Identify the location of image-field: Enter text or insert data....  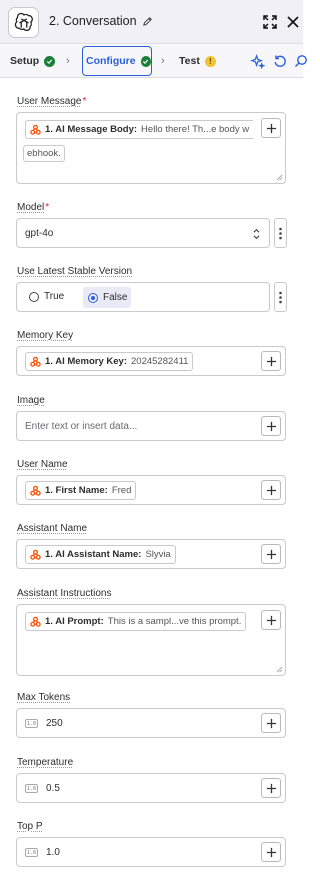
(151, 426).